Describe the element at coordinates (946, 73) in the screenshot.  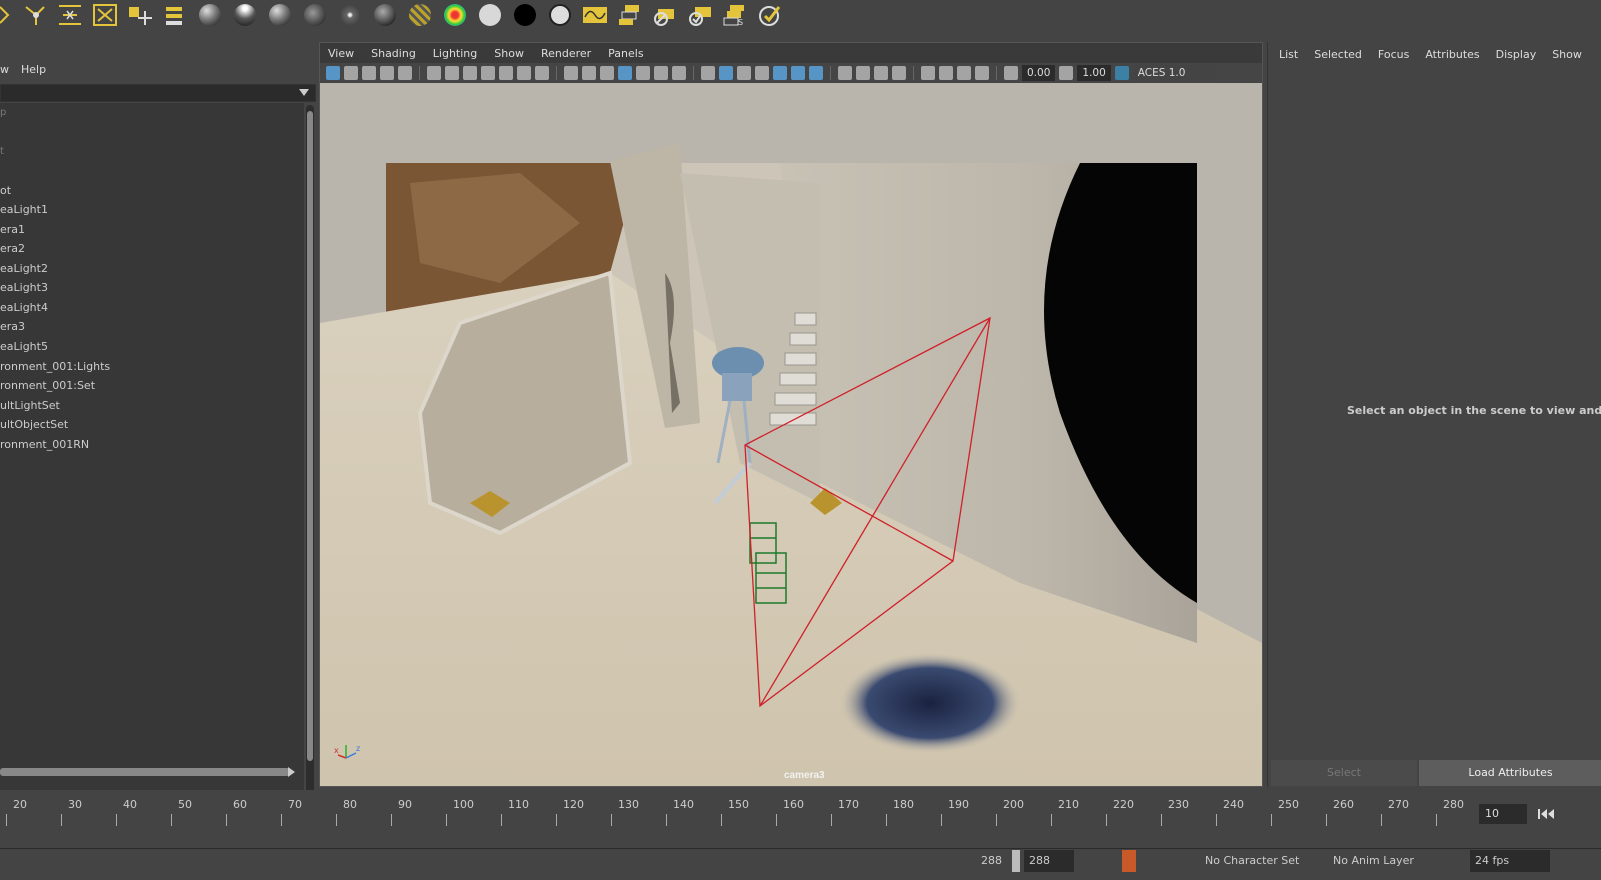
I see `xray-joints-icon` at that location.